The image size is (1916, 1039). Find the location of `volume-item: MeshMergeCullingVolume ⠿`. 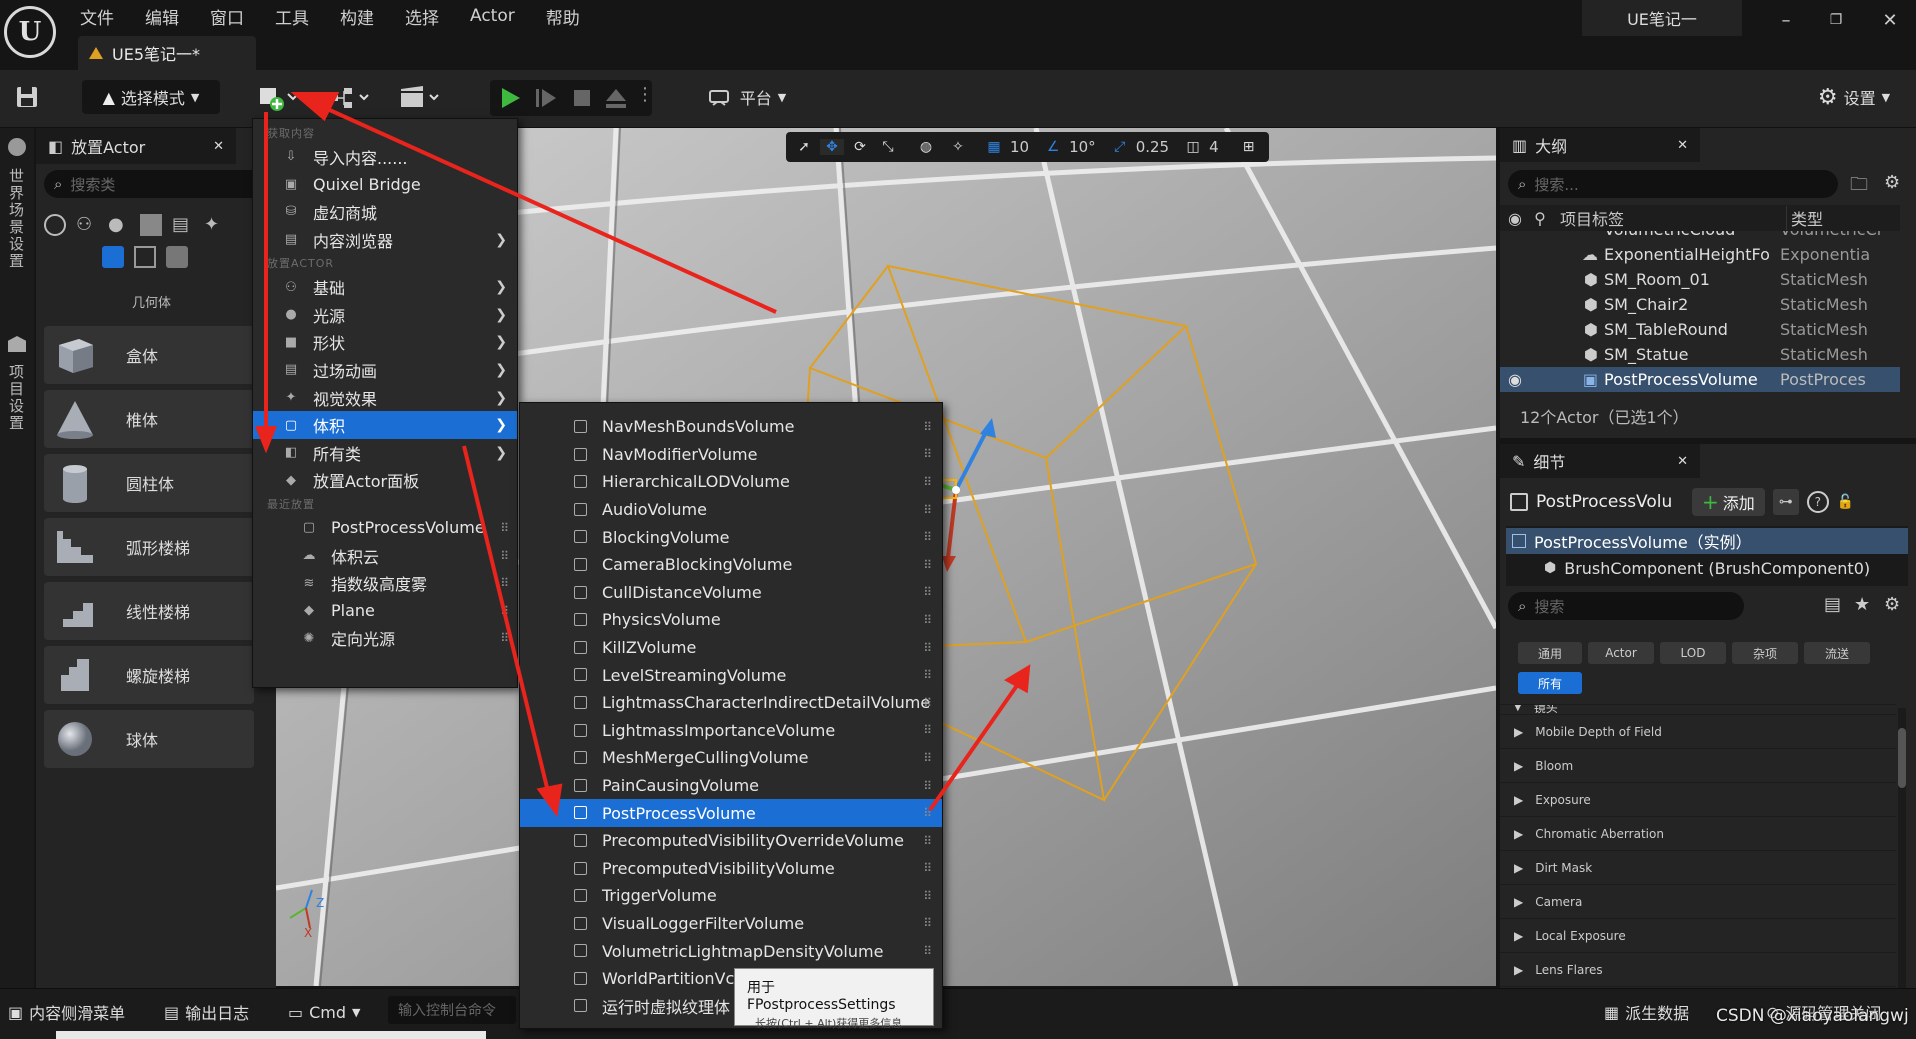

volume-item: MeshMergeCullingVolume ⠿ is located at coordinates (731, 758).